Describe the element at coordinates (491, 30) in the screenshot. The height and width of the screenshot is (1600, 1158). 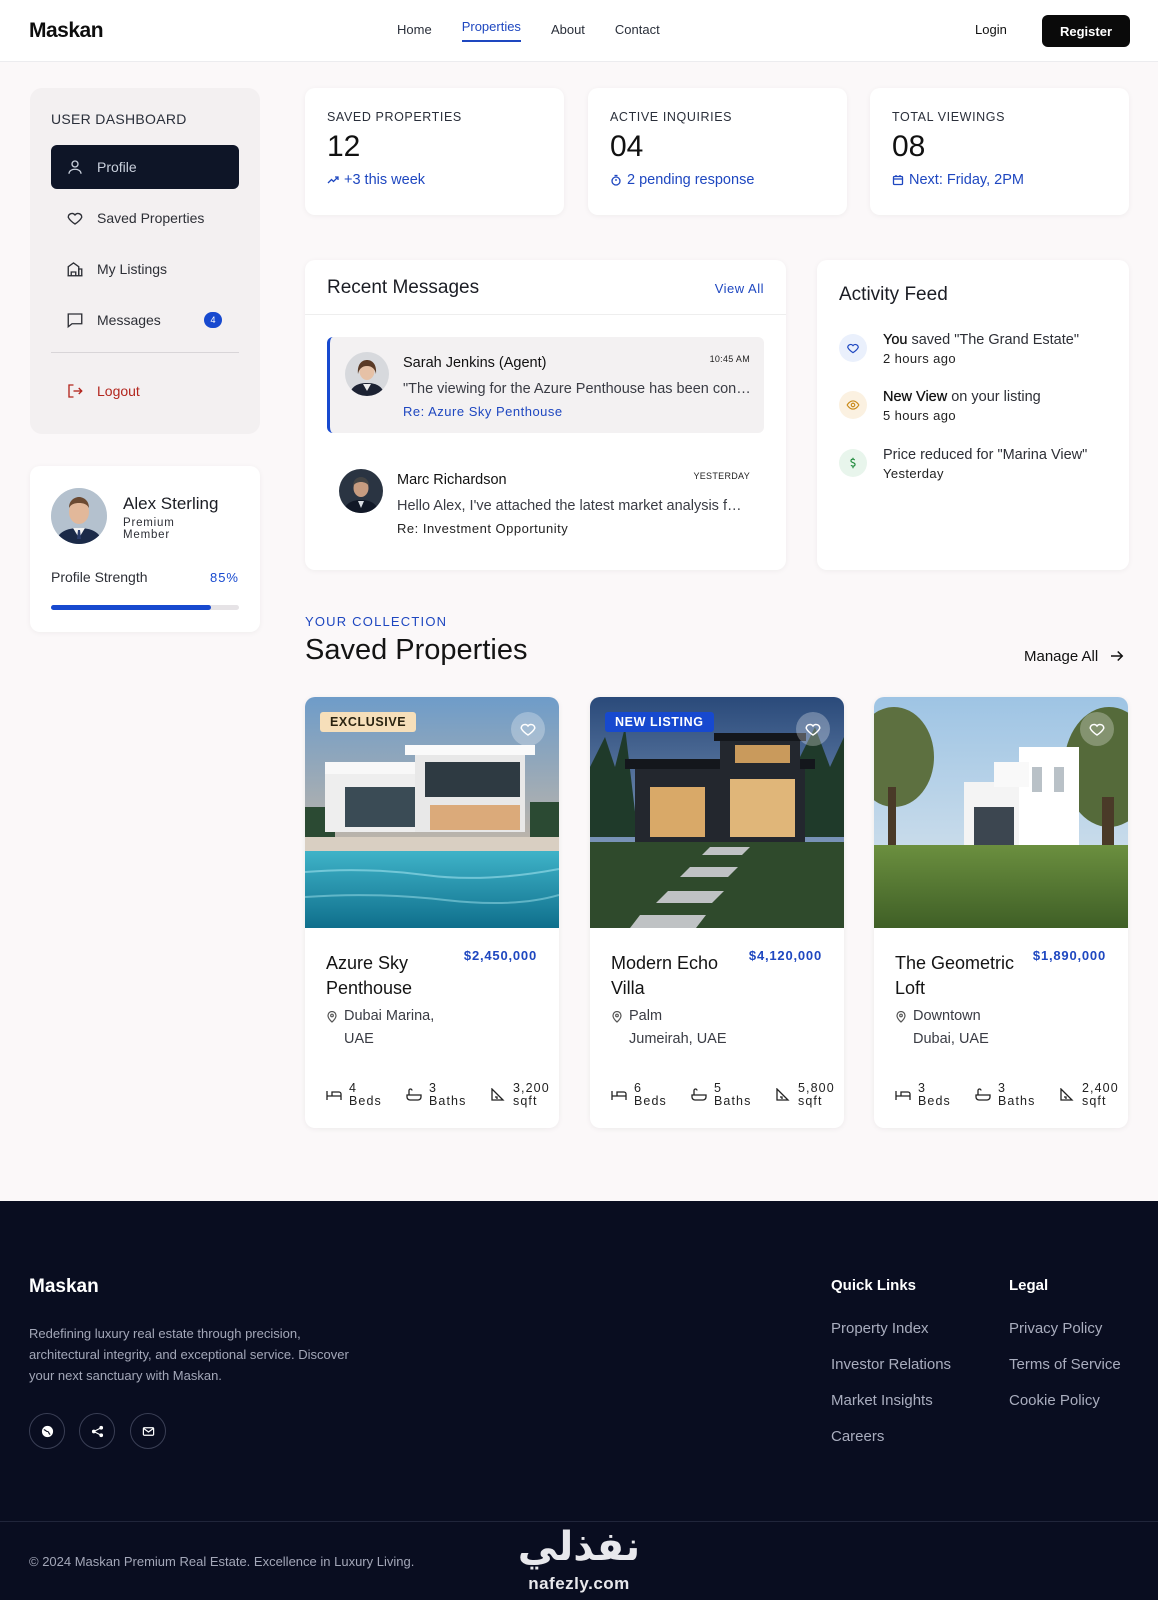
I see `nav-link-properties: Properties` at that location.